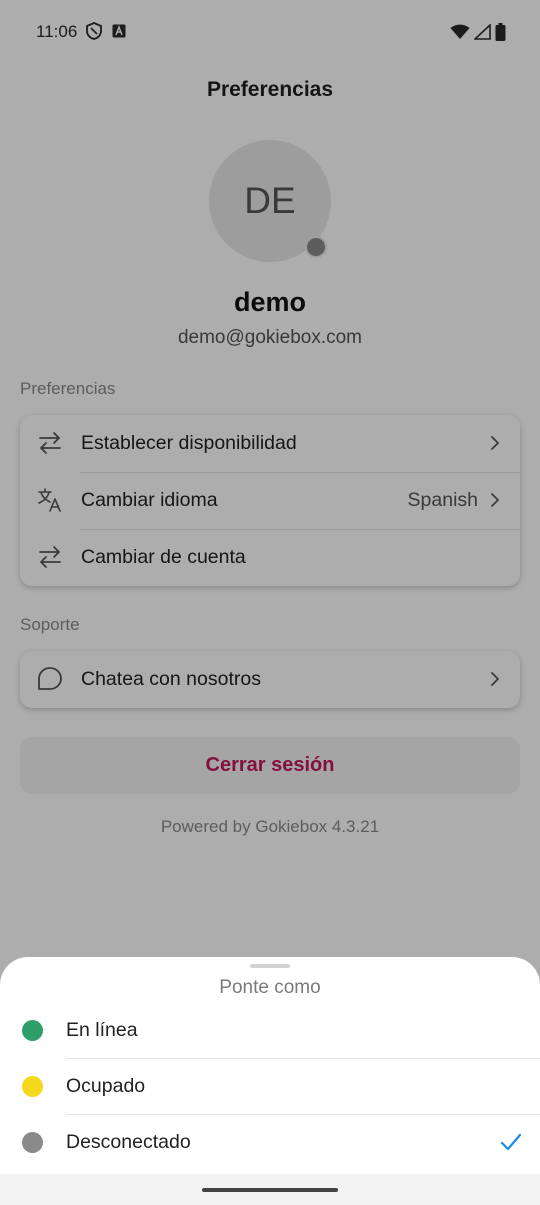  Describe the element at coordinates (106, 1086) in the screenshot. I see `status-option-label: Ocupado` at that location.